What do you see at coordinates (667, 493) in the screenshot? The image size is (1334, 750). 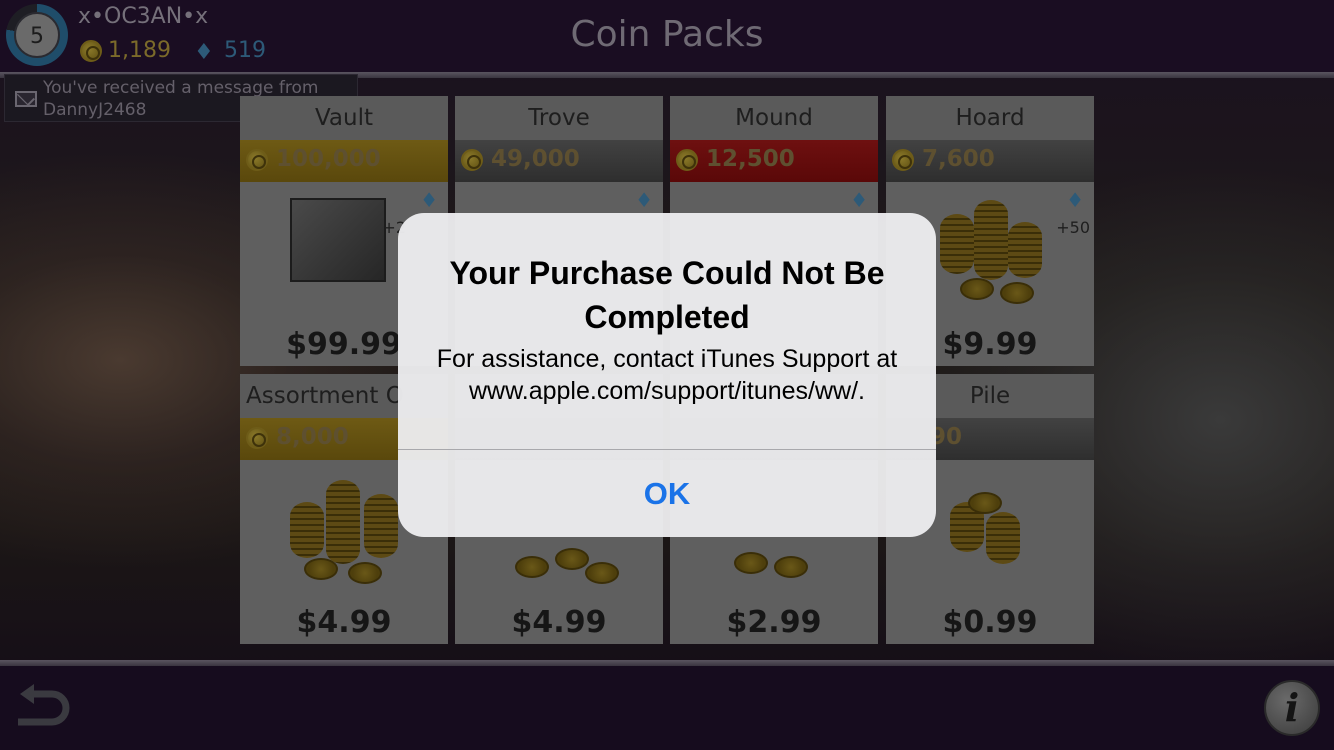 I see `ok-button: OK` at bounding box center [667, 493].